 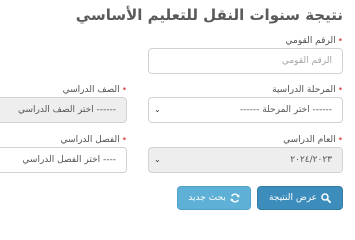 What do you see at coordinates (245, 61) in the screenshot?
I see `national-id-input: الرقم القومي` at bounding box center [245, 61].